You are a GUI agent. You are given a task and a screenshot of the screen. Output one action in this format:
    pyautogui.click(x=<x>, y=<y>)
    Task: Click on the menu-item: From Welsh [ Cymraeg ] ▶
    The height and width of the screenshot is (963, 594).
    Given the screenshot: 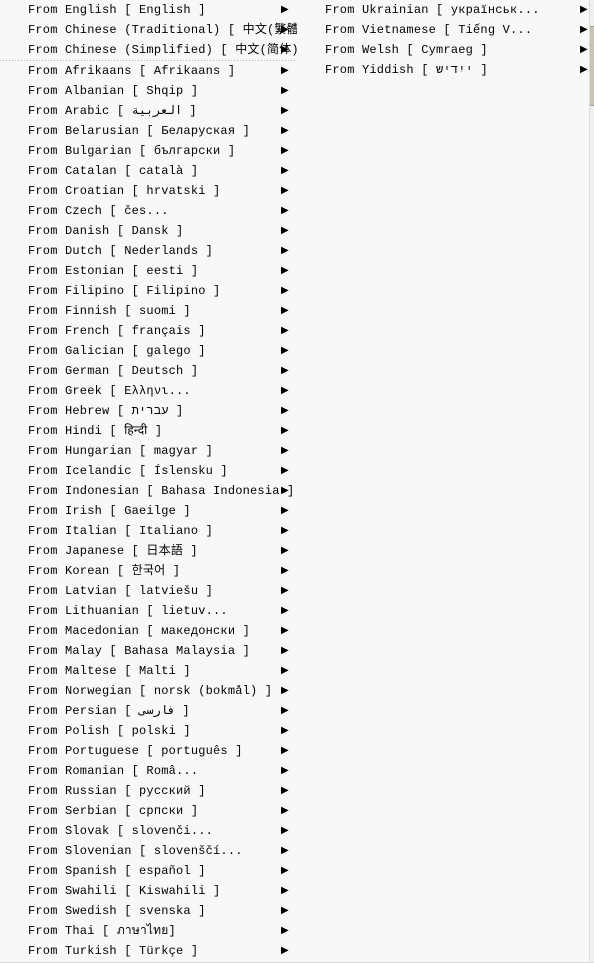 What is the action you would take?
    pyautogui.click(x=445, y=50)
    